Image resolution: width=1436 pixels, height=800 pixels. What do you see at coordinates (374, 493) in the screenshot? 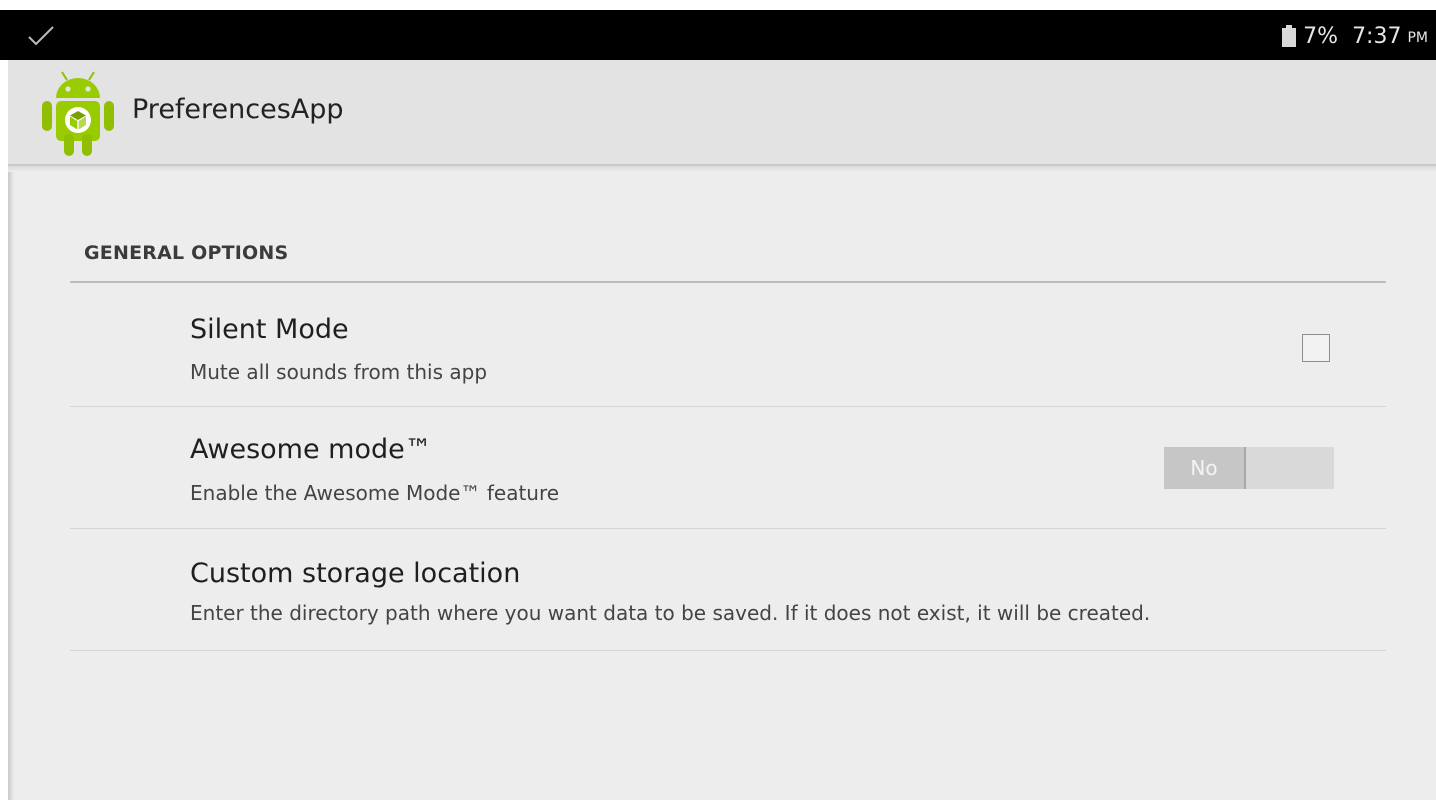
I see `awesome-mode-summary: Enable the Awesome Mode™ feature` at bounding box center [374, 493].